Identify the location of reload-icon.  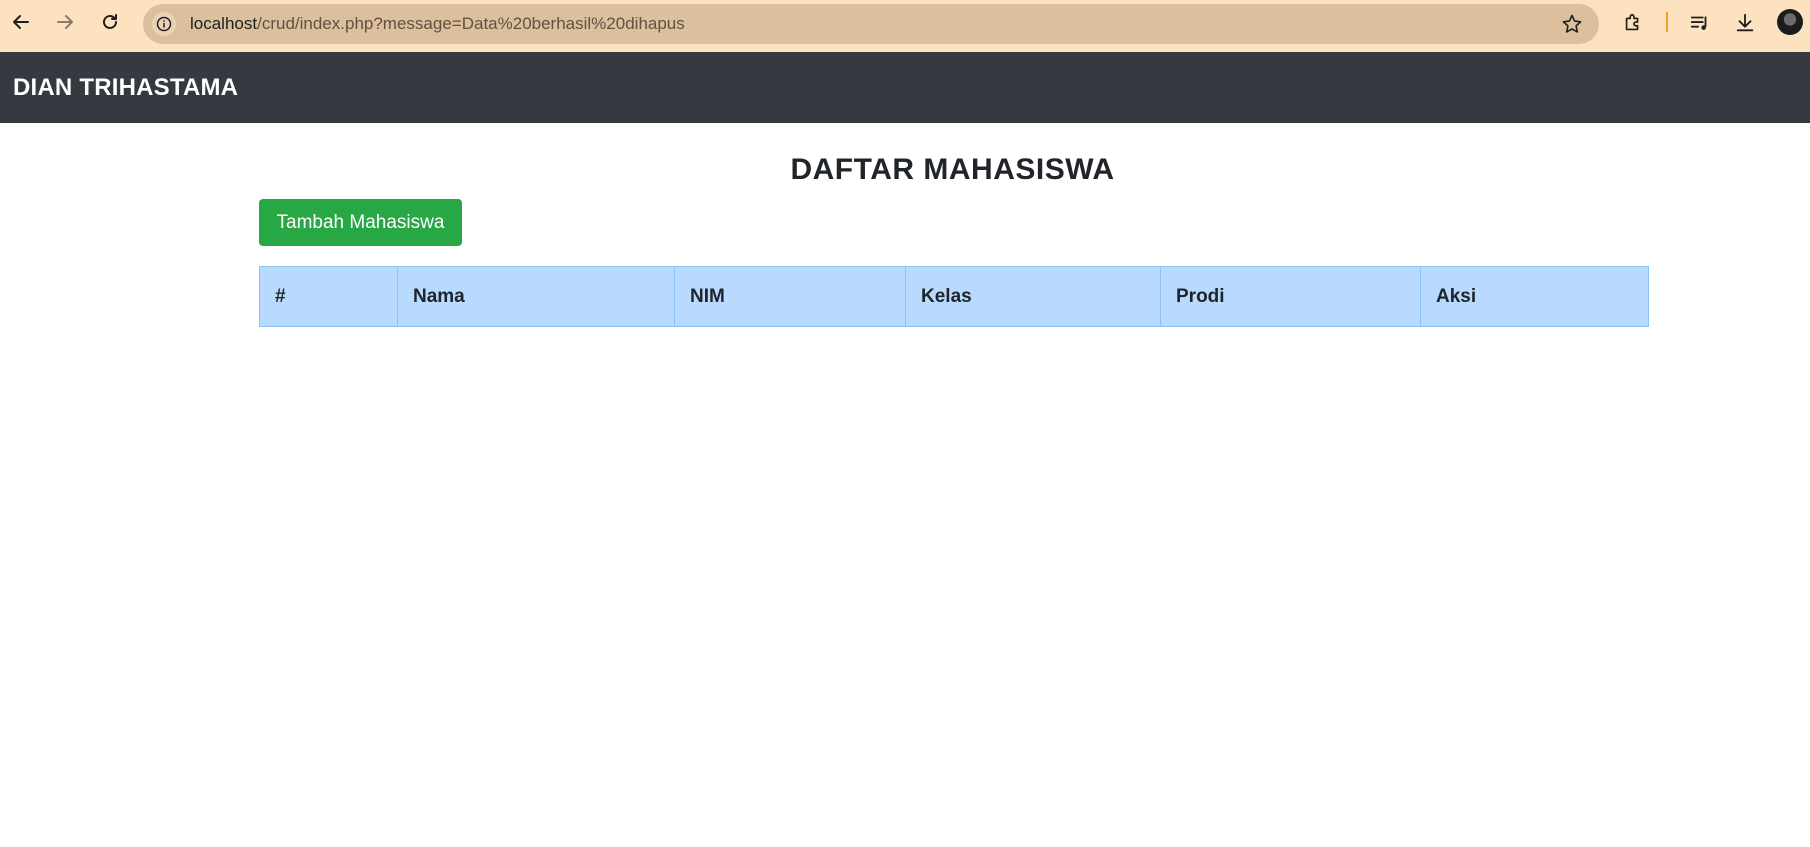
(110, 21).